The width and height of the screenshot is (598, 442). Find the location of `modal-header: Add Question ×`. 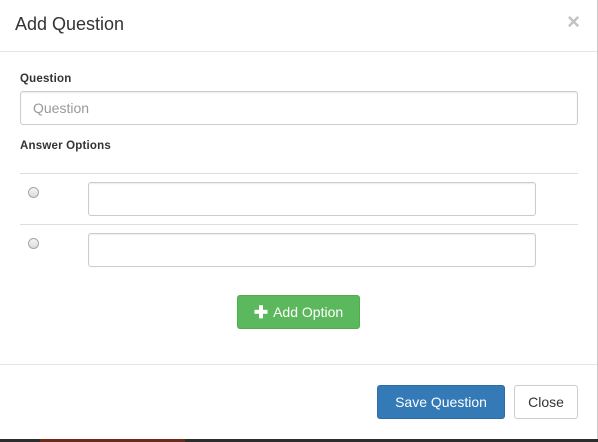

modal-header: Add Question × is located at coordinates (298, 26).